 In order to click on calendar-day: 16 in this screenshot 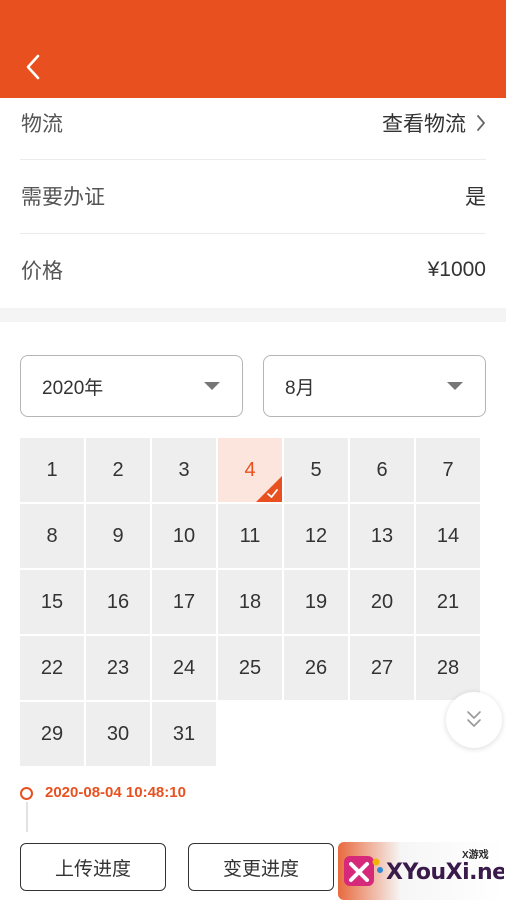, I will do `click(118, 602)`.